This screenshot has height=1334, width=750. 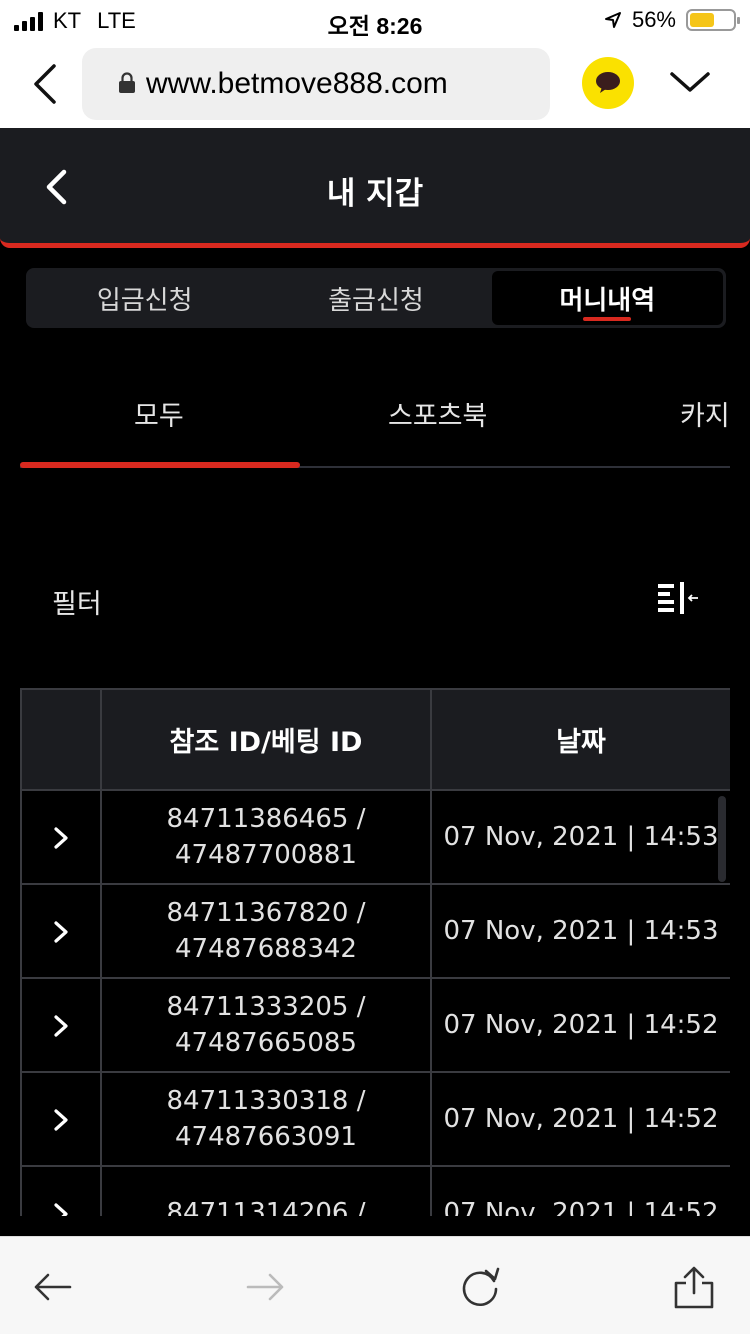 I want to click on category-tab-casino: 카지, so click(x=705, y=413).